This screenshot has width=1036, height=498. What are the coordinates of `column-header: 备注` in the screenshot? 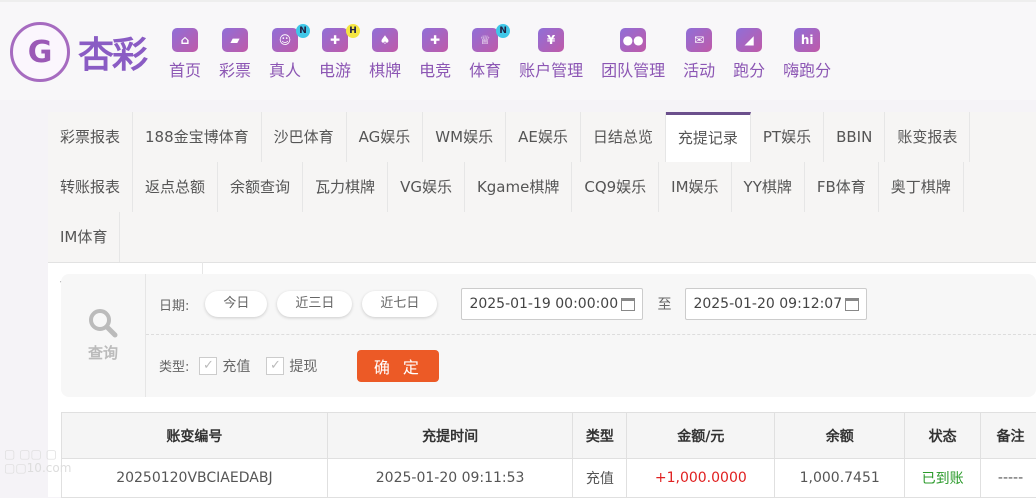 It's located at (1008, 436).